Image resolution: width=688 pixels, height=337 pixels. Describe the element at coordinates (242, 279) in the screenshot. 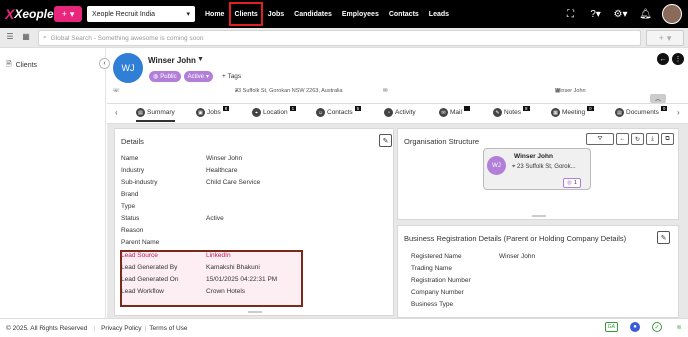

I see `field-value: 15/01/2025 04:22:31 PM` at that location.